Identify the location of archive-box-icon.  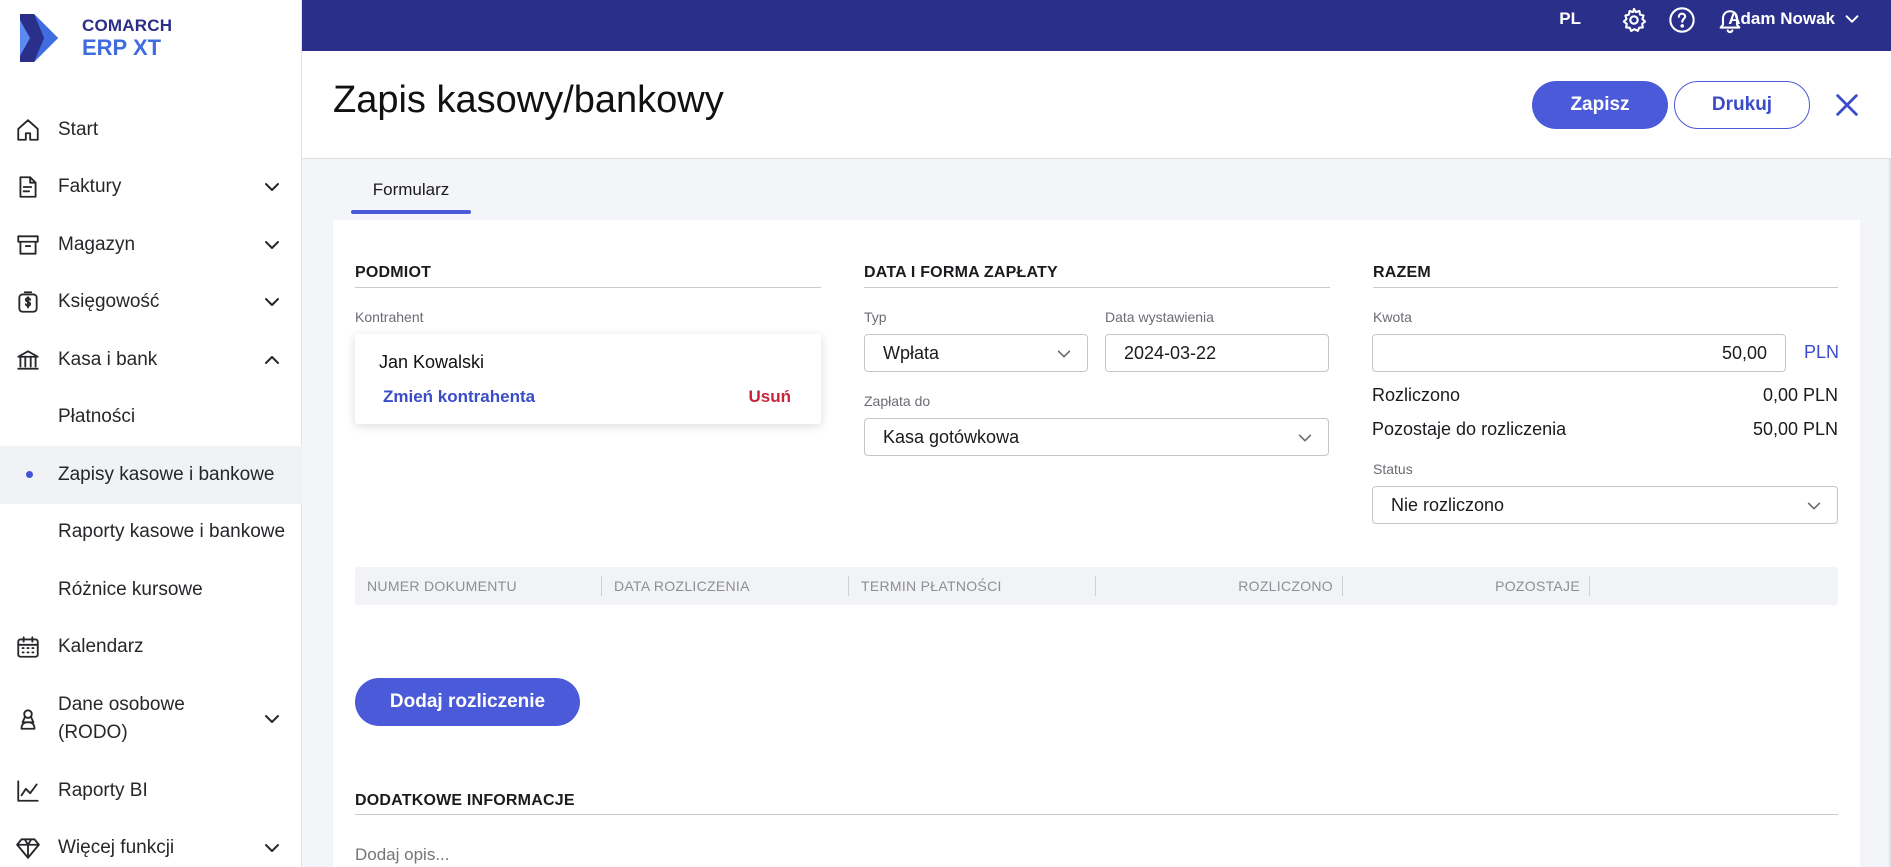
(28, 245).